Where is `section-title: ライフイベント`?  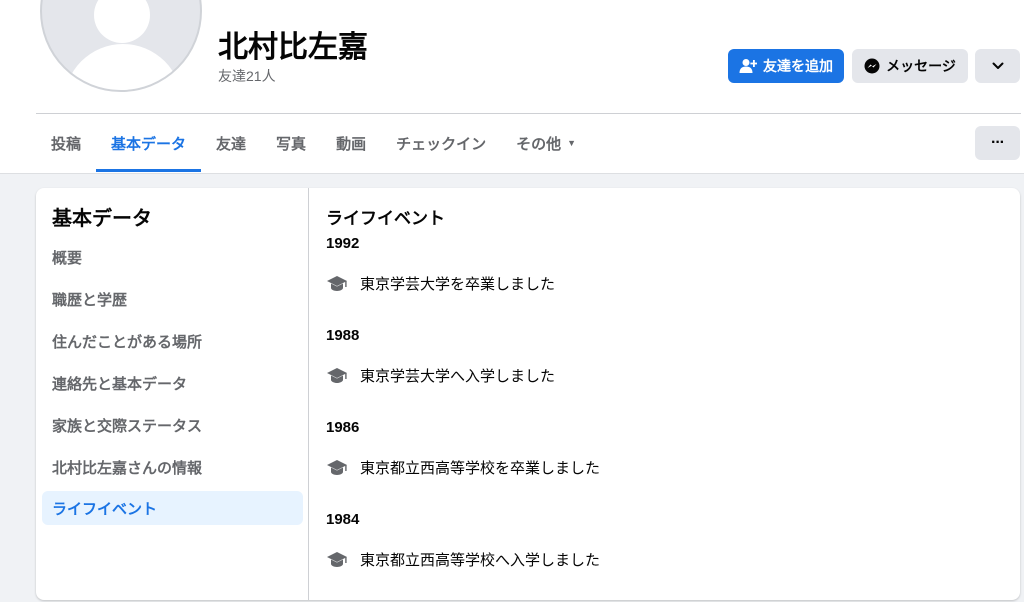
section-title: ライフイベント is located at coordinates (385, 218).